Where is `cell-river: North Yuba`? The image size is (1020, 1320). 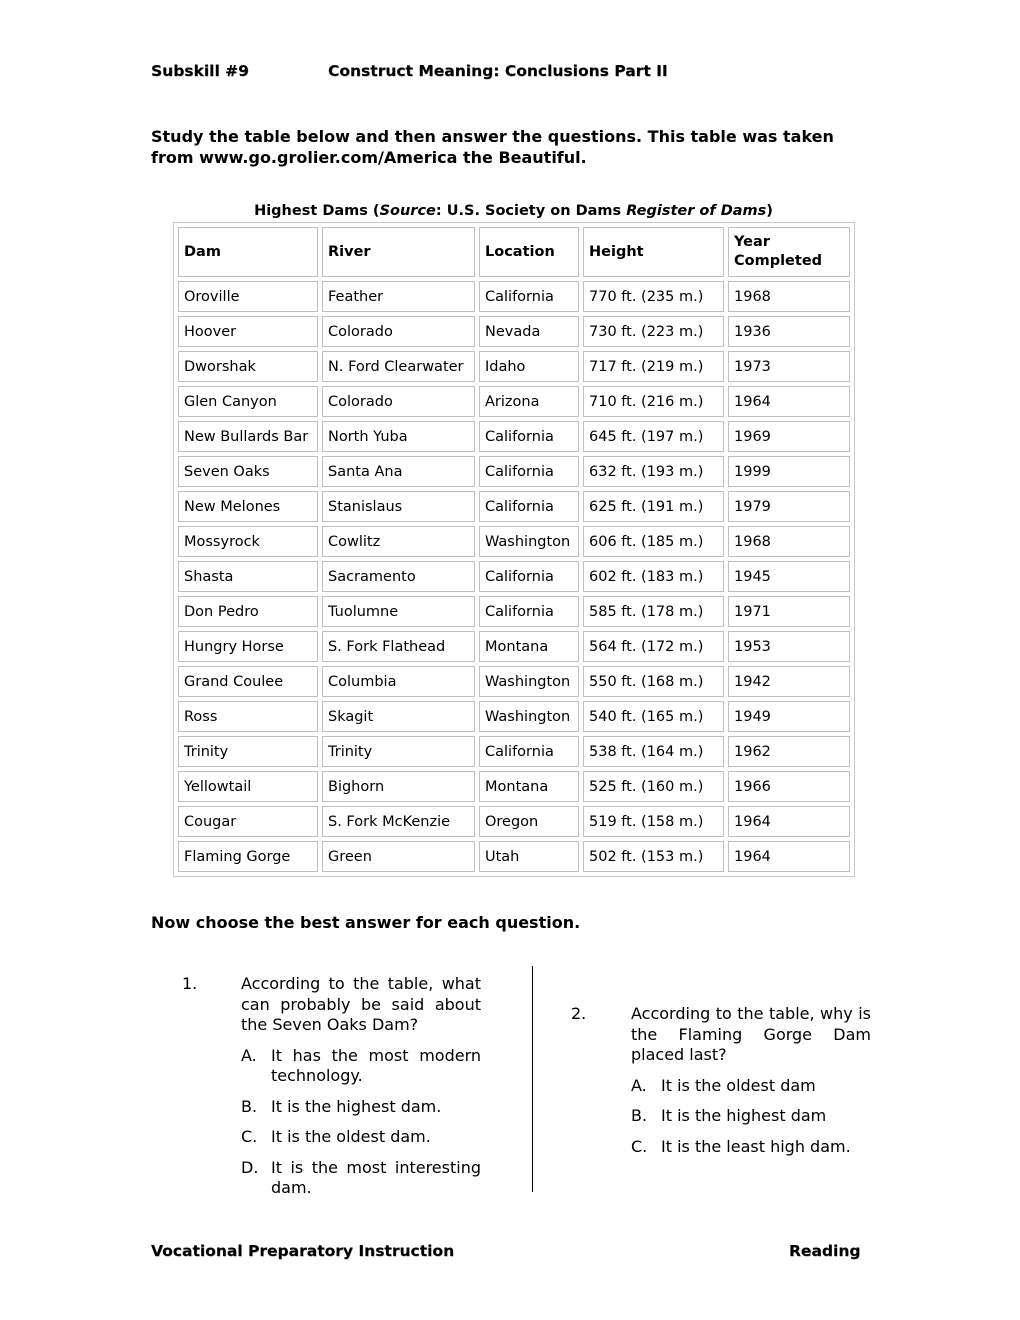 cell-river: North Yuba is located at coordinates (398, 436).